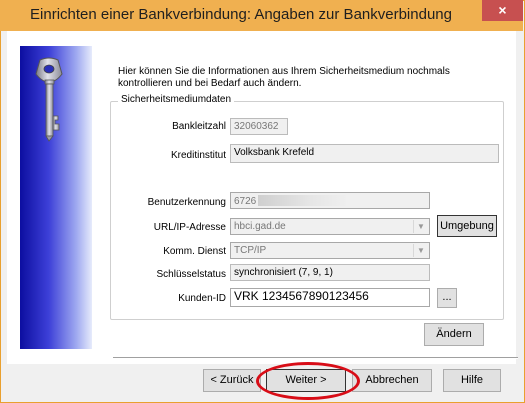 This screenshot has width=525, height=403. Describe the element at coordinates (472, 380) in the screenshot. I see `help-button: Hilfe` at that location.